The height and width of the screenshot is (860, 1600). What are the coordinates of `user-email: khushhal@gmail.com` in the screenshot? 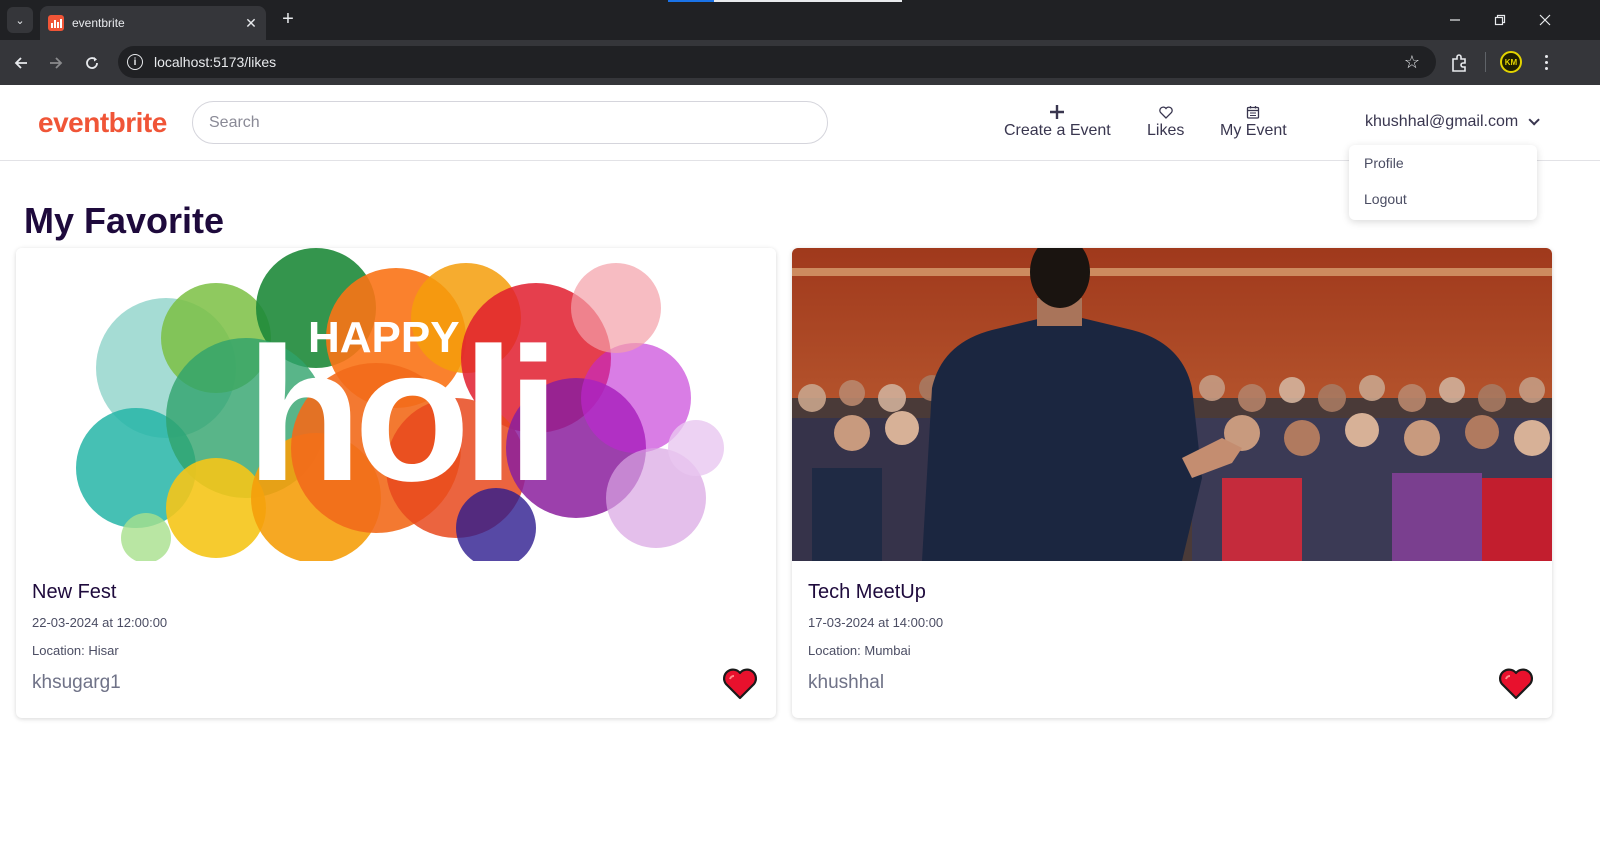 It's located at (1442, 121).